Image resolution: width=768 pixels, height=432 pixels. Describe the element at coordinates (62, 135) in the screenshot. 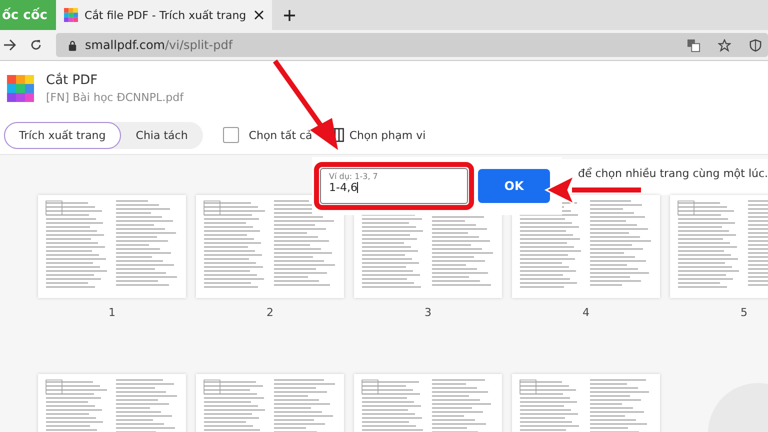

I see `mode-tab: Trích xuất trang` at that location.